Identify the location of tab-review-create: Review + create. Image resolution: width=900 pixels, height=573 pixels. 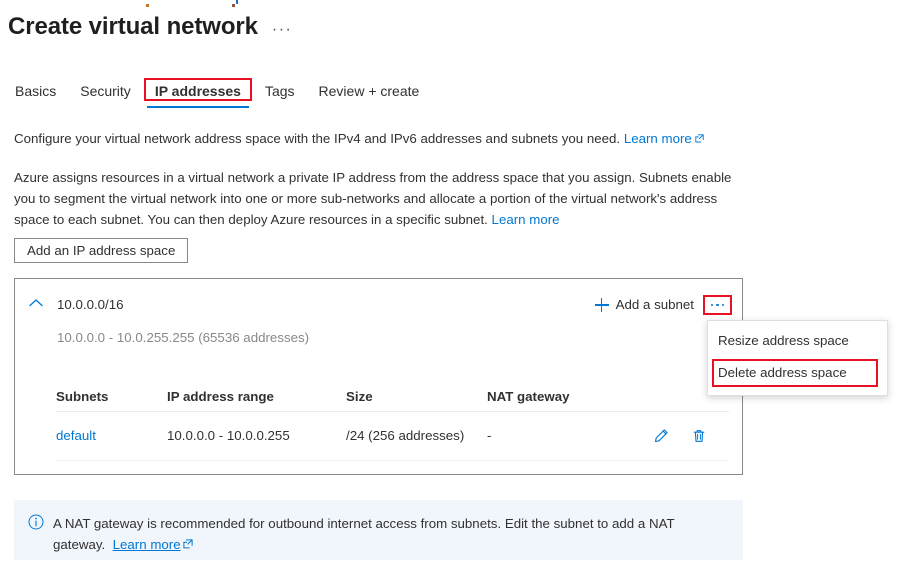
(369, 93).